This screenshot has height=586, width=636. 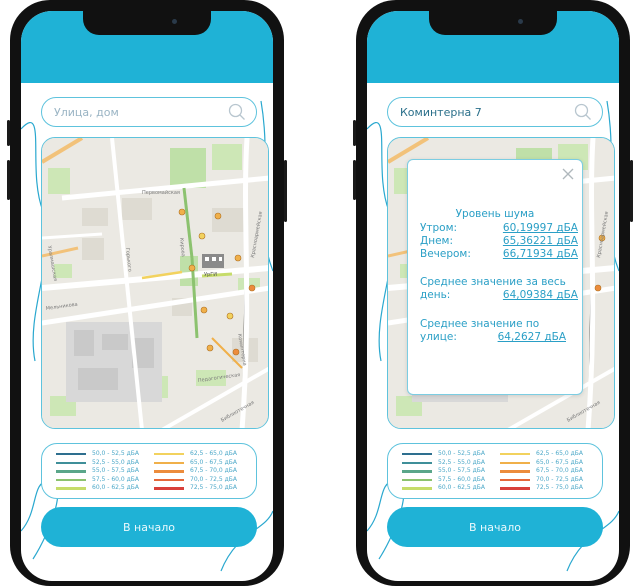 I want to click on avg-day-label: Среднее значение за весь, so click(x=493, y=282).